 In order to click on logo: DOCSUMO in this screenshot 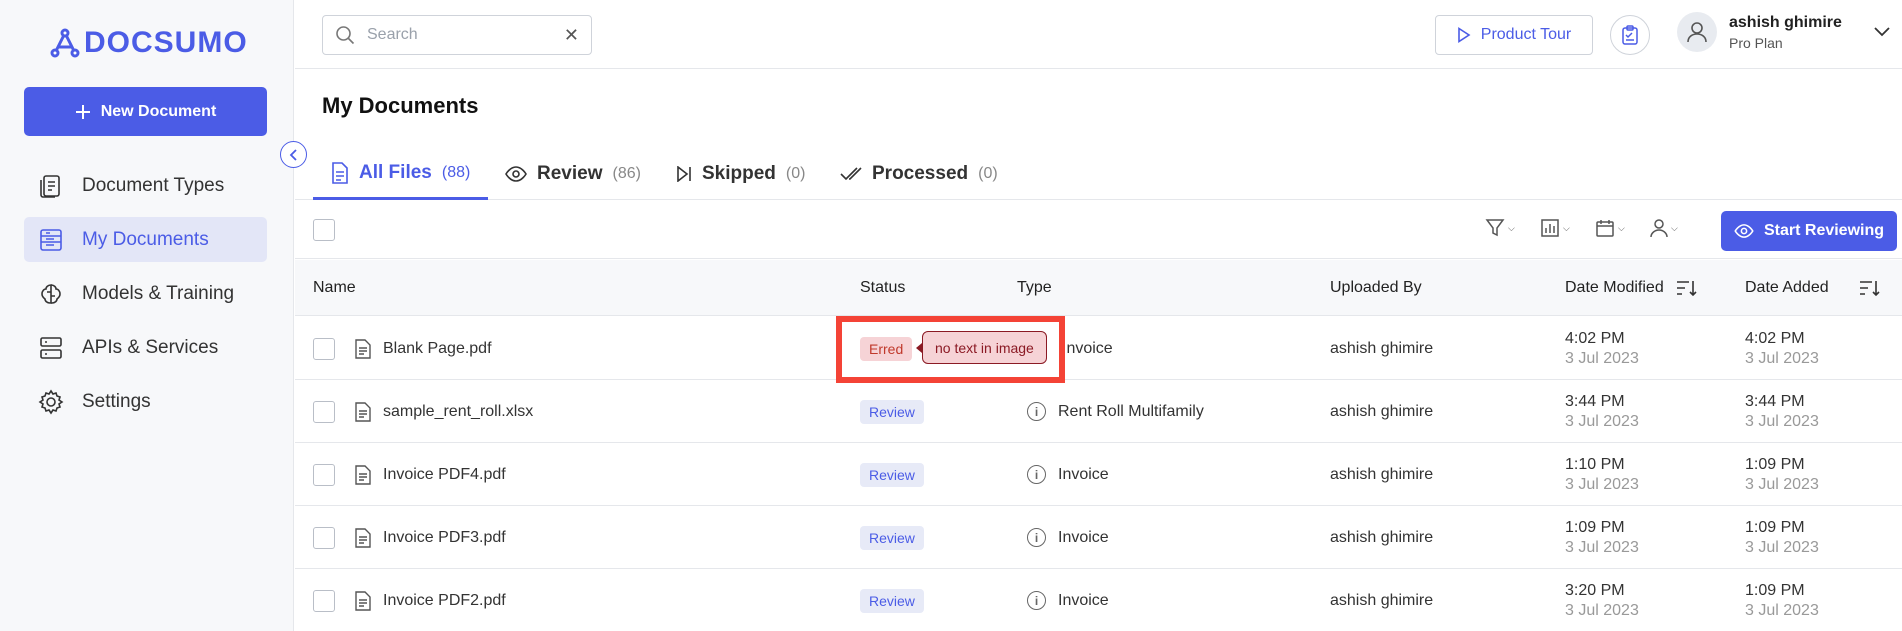, I will do `click(149, 43)`.